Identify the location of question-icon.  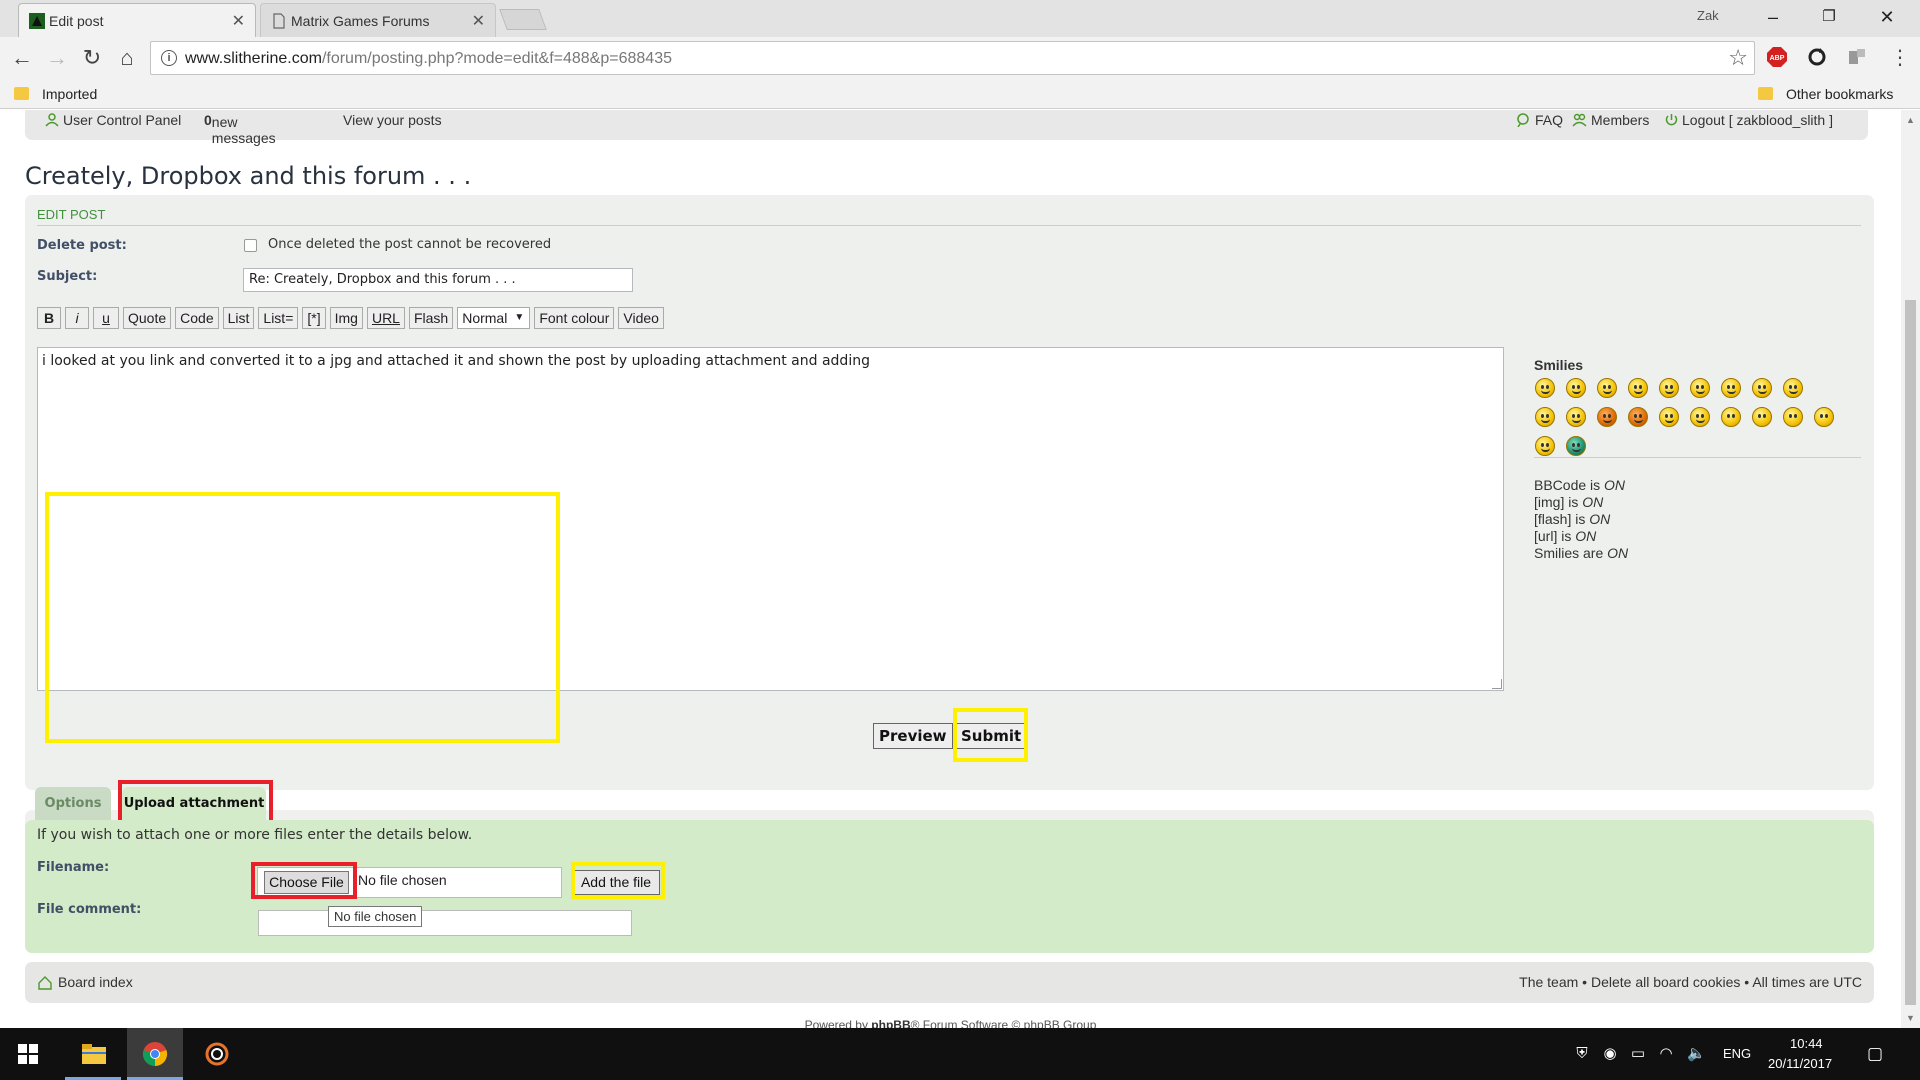
(1762, 417).